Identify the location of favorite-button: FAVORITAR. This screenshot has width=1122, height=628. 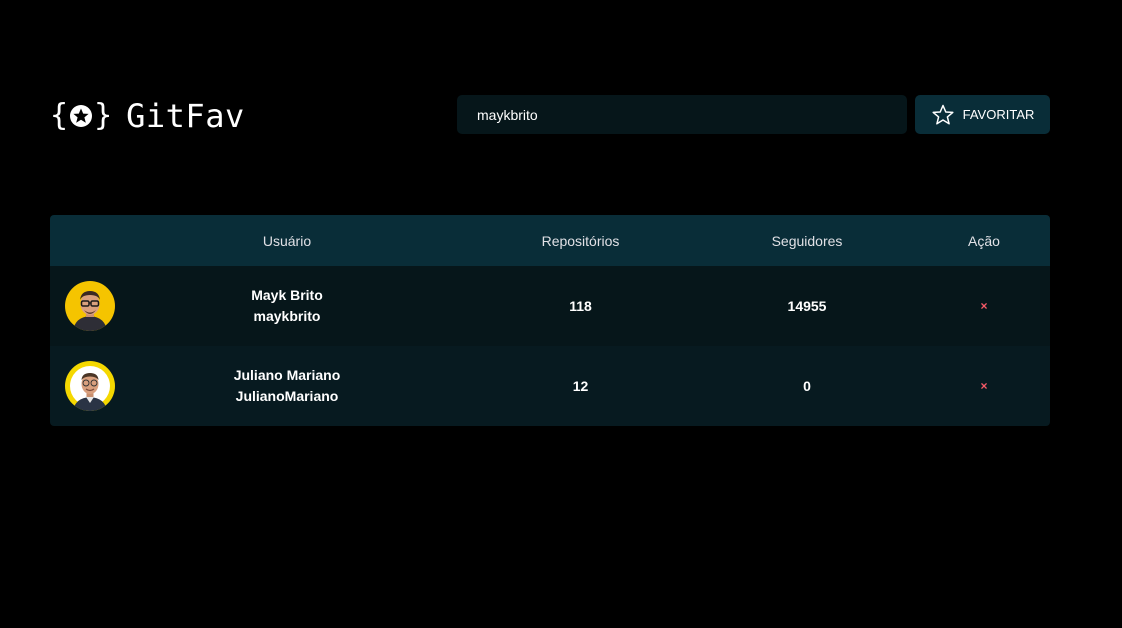
(982, 114).